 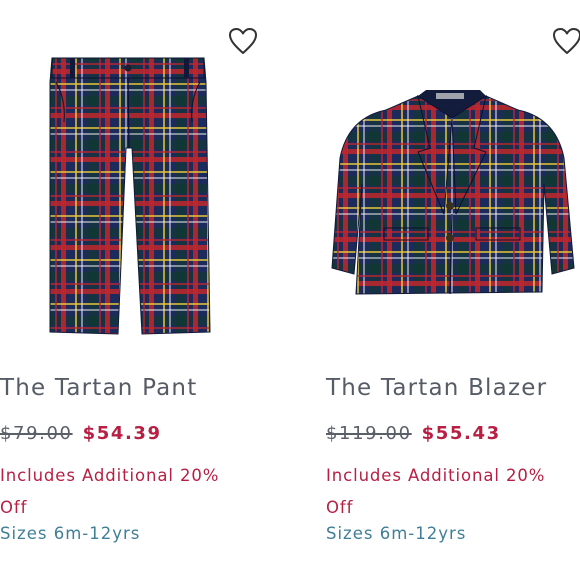 What do you see at coordinates (436, 388) in the screenshot?
I see `product-title: The Tartan Blazer` at bounding box center [436, 388].